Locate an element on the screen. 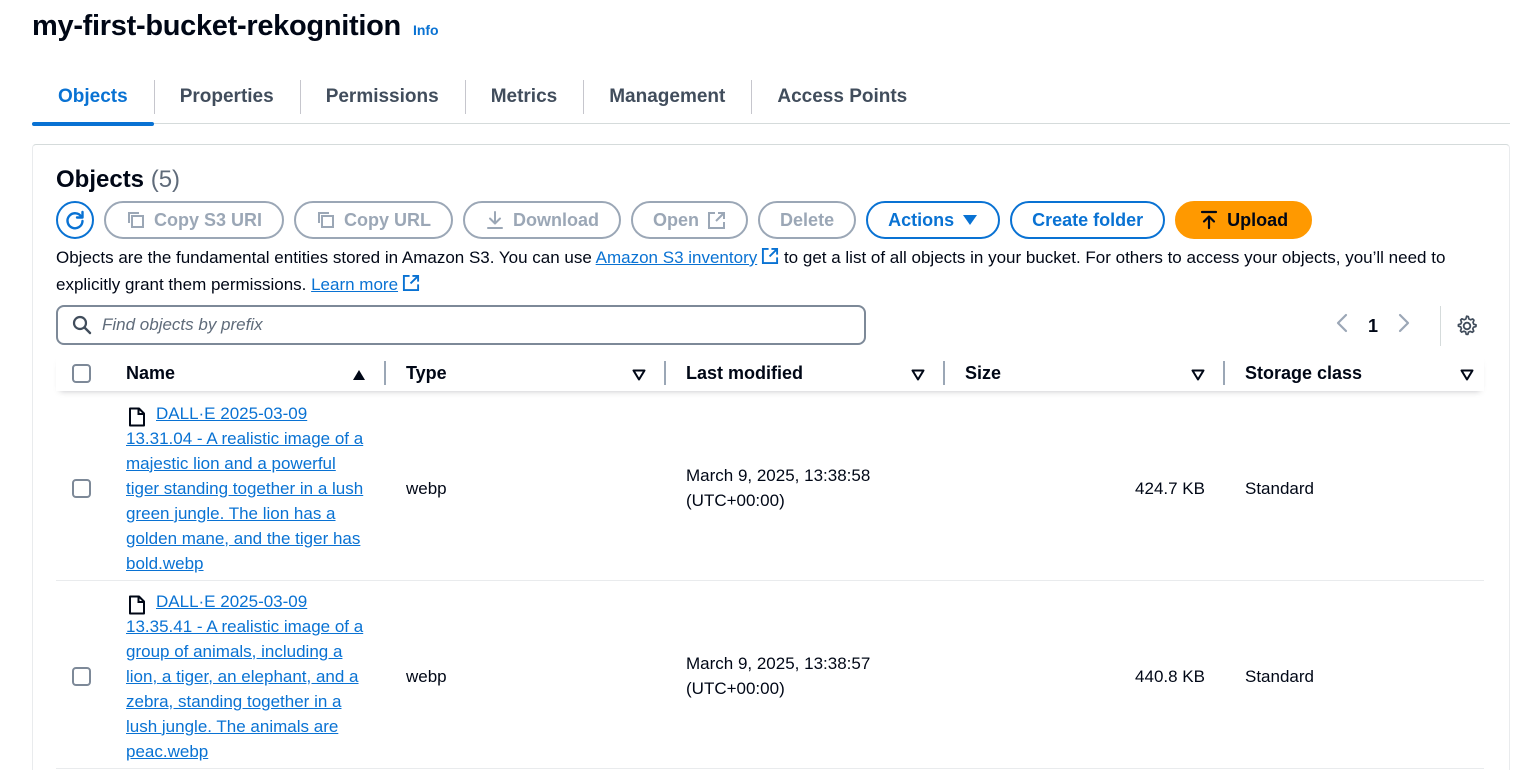 This screenshot has width=1518, height=770. open-label: Open is located at coordinates (676, 219).